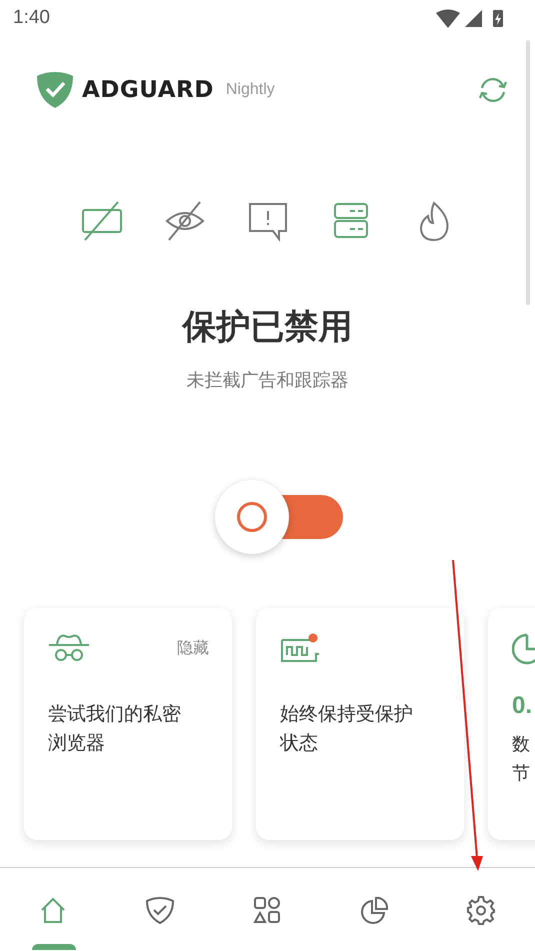 The width and height of the screenshot is (535, 951). Describe the element at coordinates (448, 18) in the screenshot. I see `wifi-icon` at that location.